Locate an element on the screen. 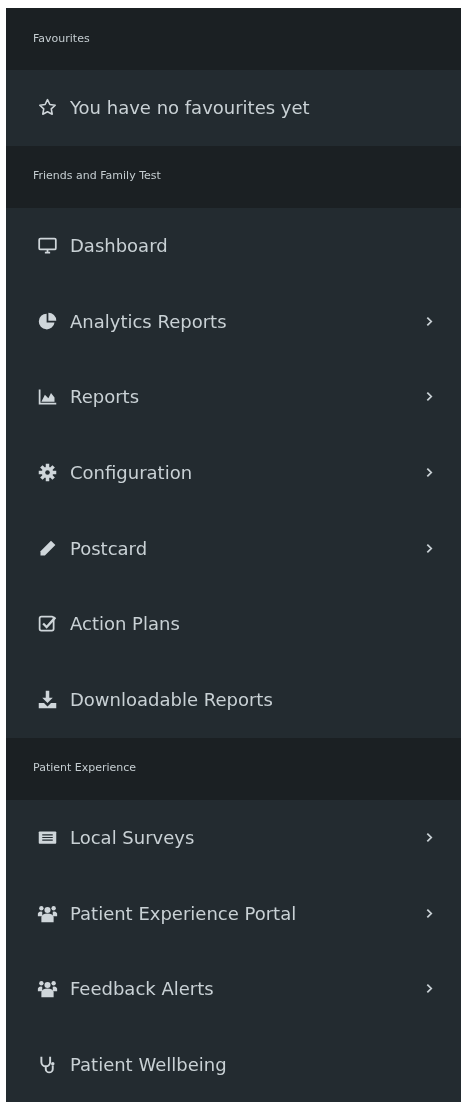  gear-icon is located at coordinates (47, 473).